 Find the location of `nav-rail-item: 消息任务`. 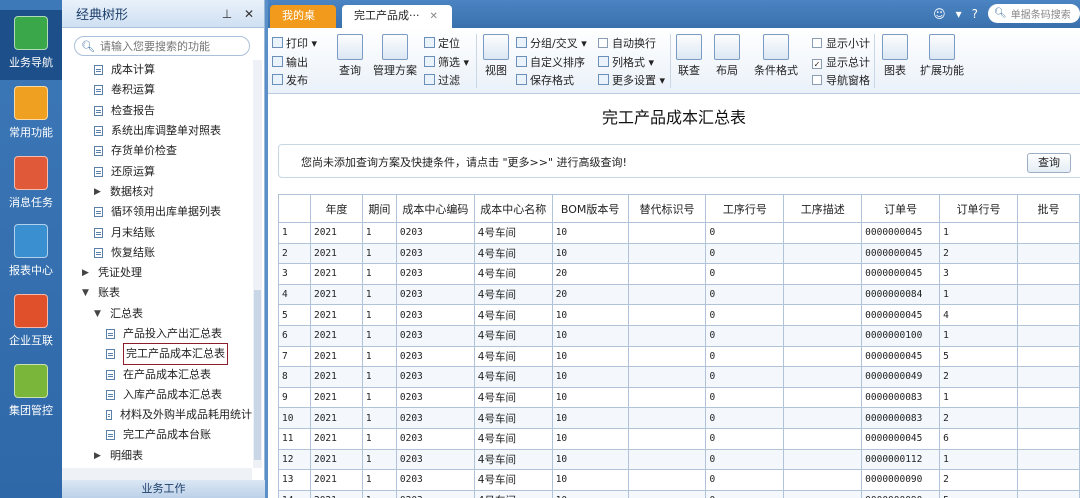

nav-rail-item: 消息任务 is located at coordinates (31, 185).